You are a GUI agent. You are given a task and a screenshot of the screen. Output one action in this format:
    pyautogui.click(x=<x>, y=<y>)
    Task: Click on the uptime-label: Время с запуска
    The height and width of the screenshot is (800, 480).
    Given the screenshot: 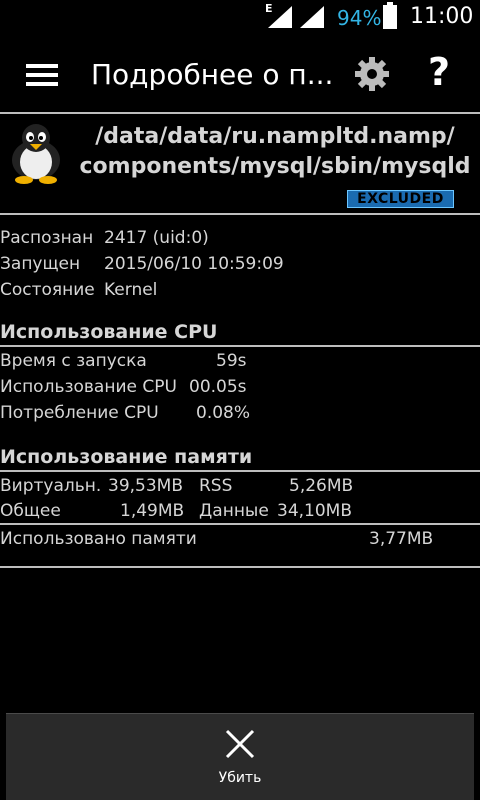 What is the action you would take?
    pyautogui.click(x=73, y=361)
    